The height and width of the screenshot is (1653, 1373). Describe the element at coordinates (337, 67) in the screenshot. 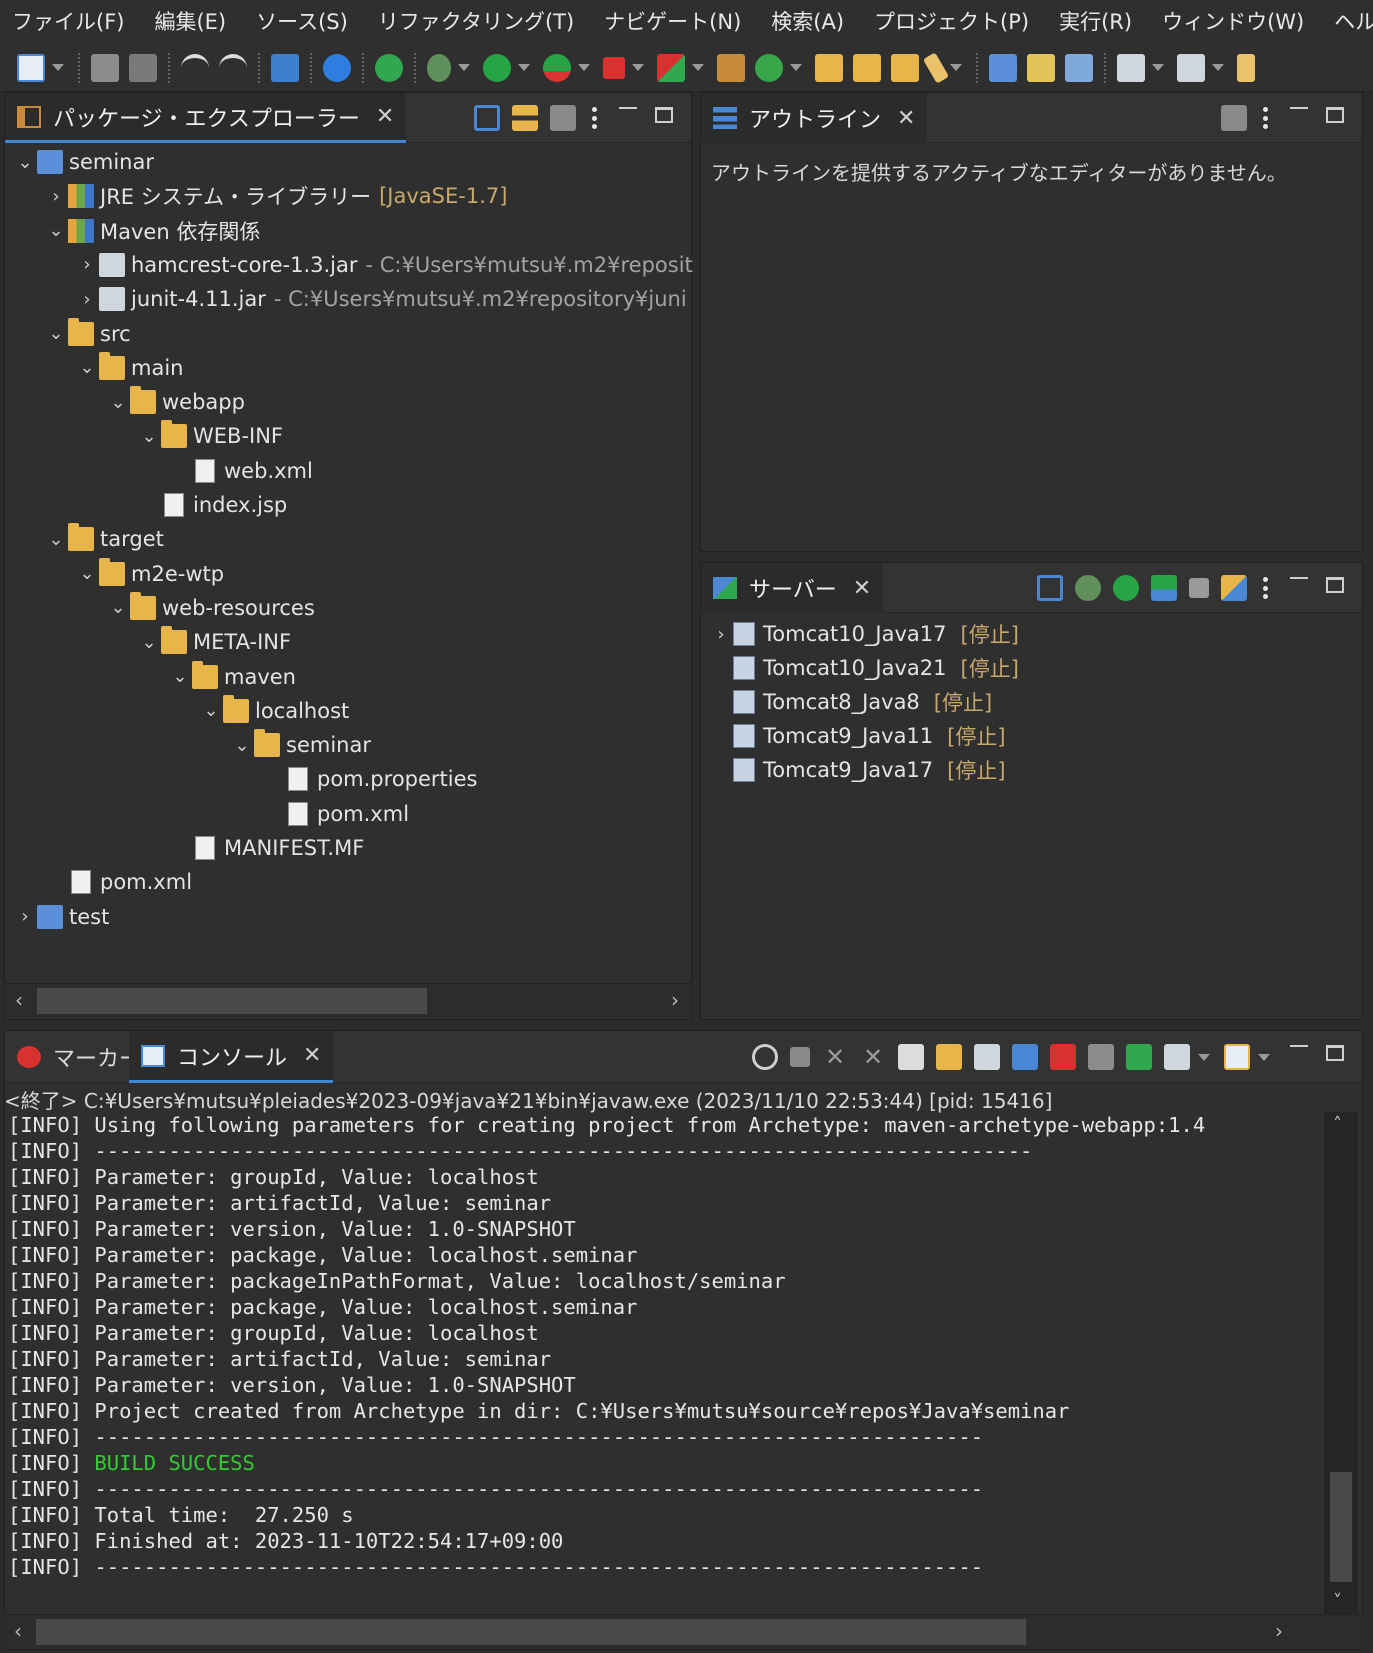

I see `settings-gear-icon` at that location.